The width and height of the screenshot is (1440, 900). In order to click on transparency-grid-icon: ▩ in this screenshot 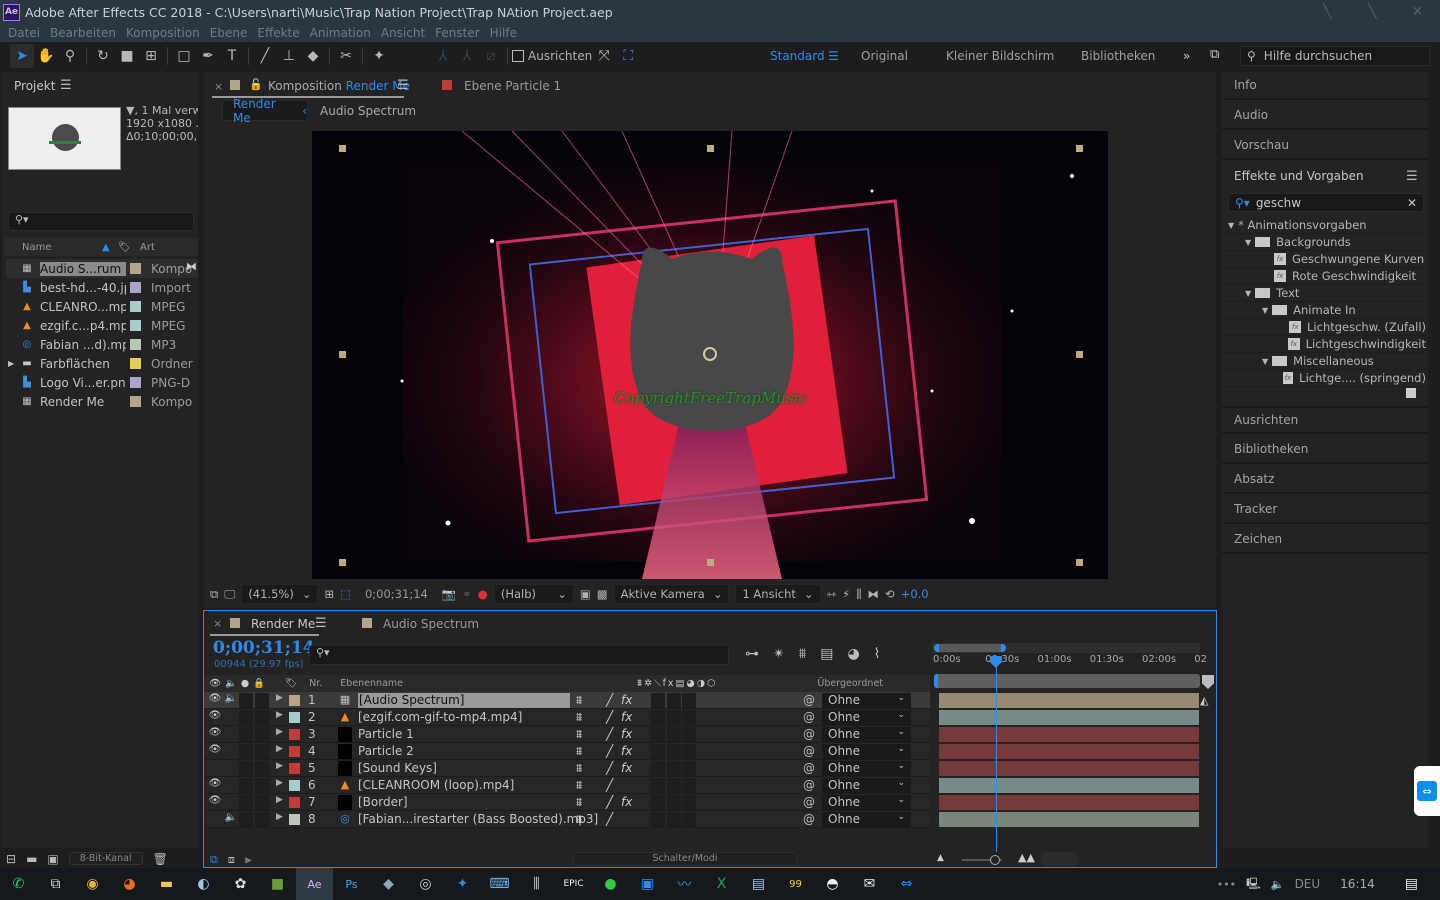, I will do `click(602, 594)`.